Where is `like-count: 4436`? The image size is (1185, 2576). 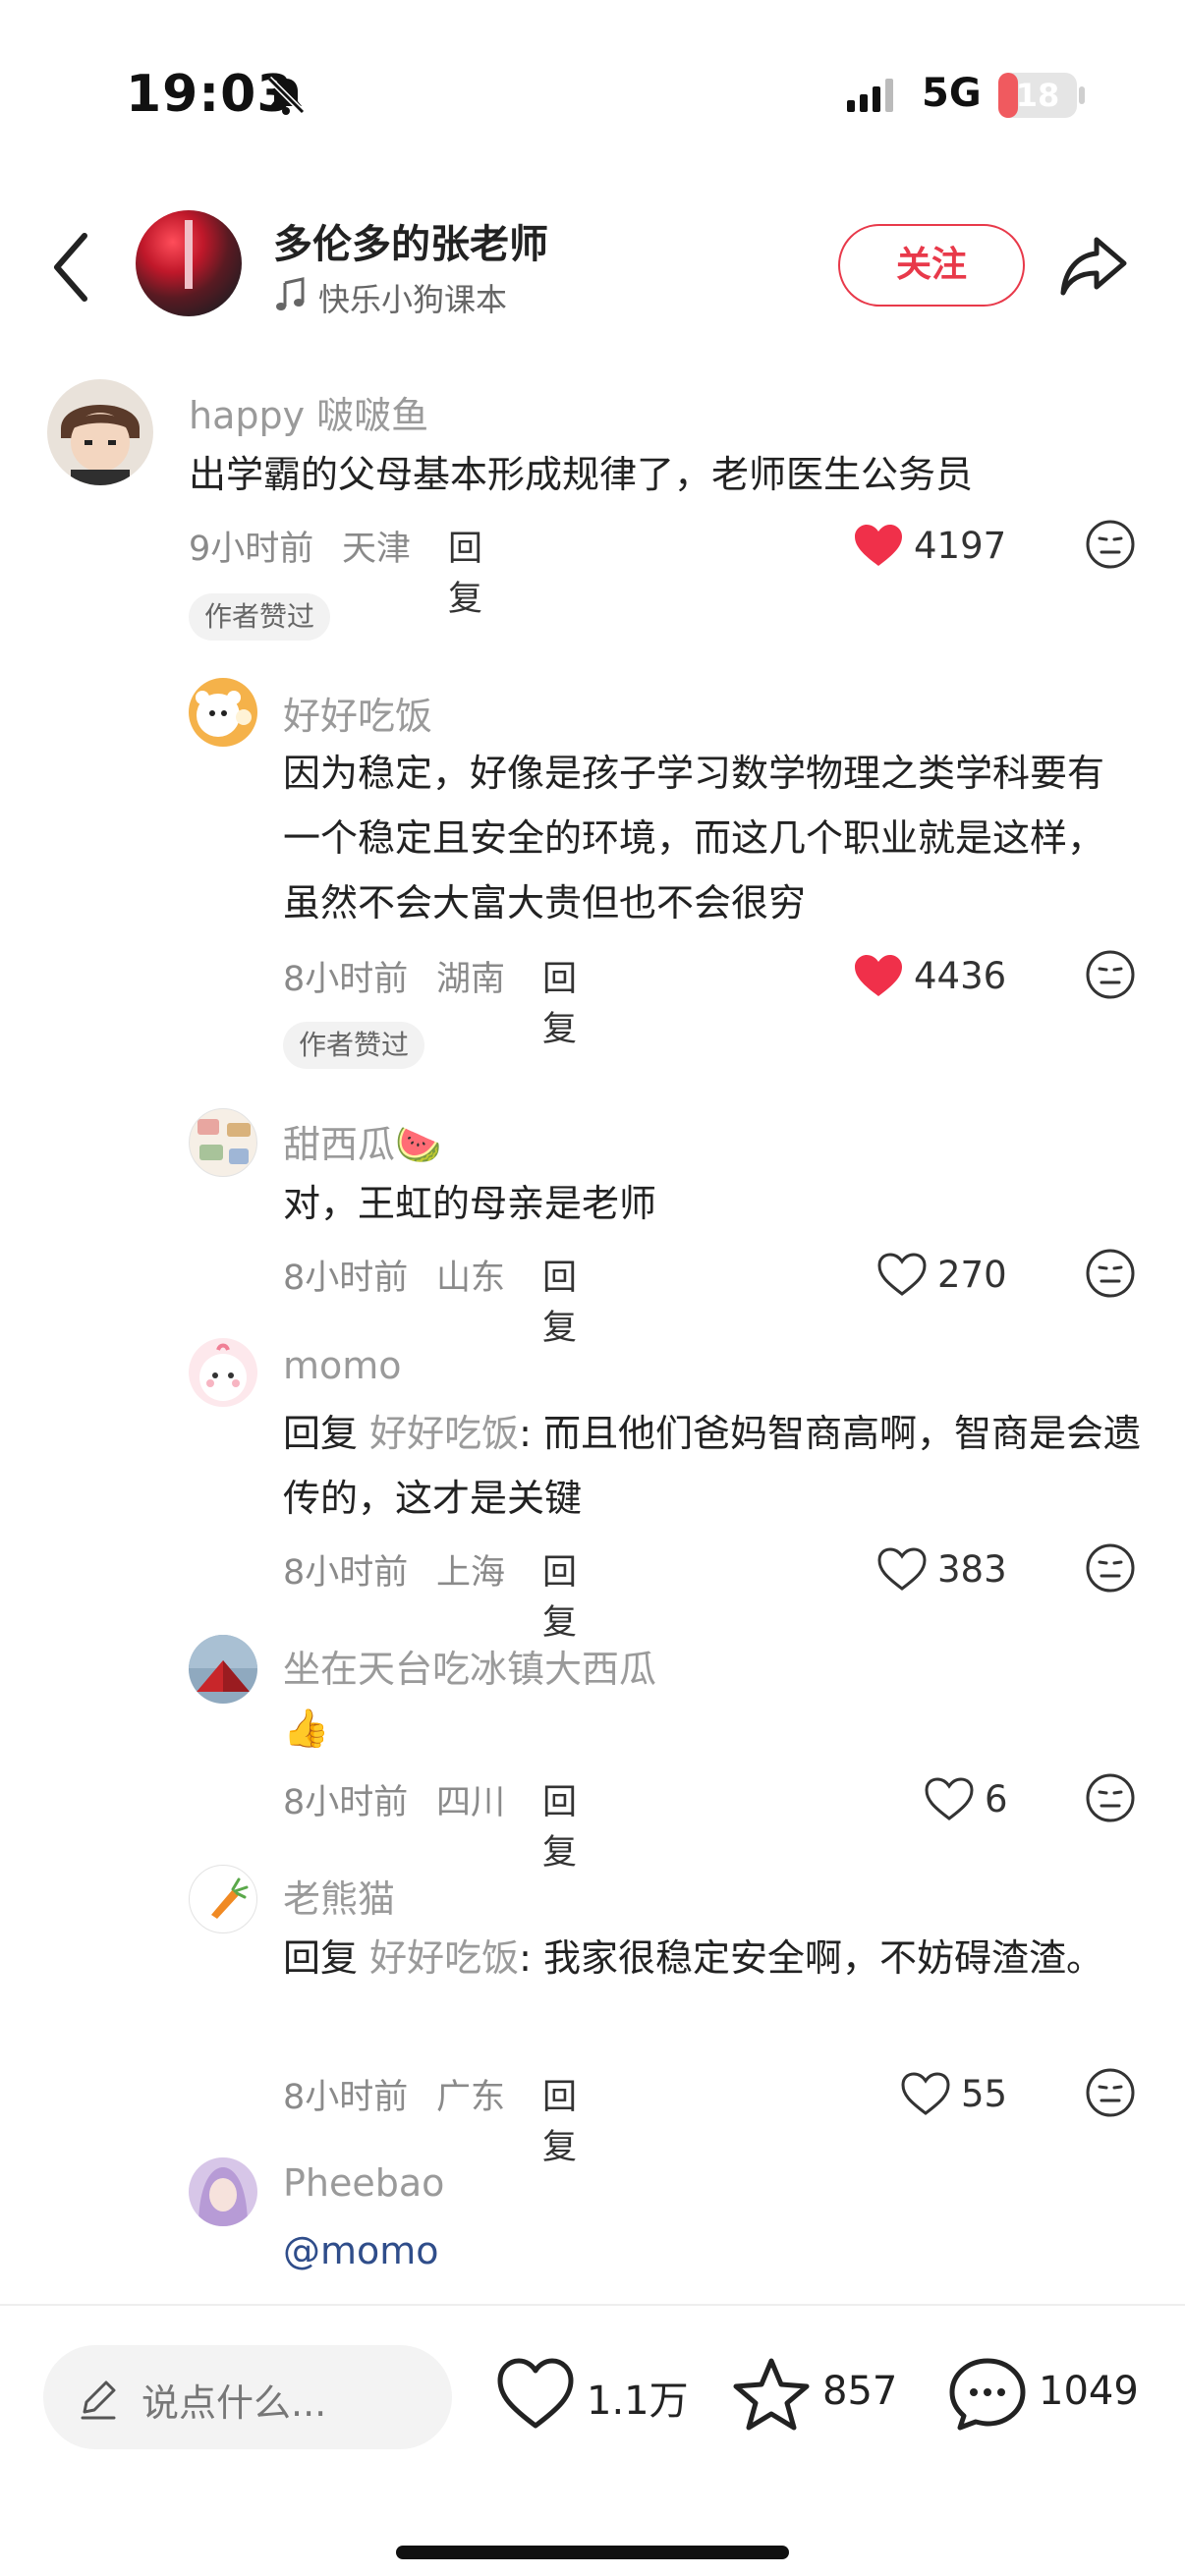
like-count: 4436 is located at coordinates (961, 976).